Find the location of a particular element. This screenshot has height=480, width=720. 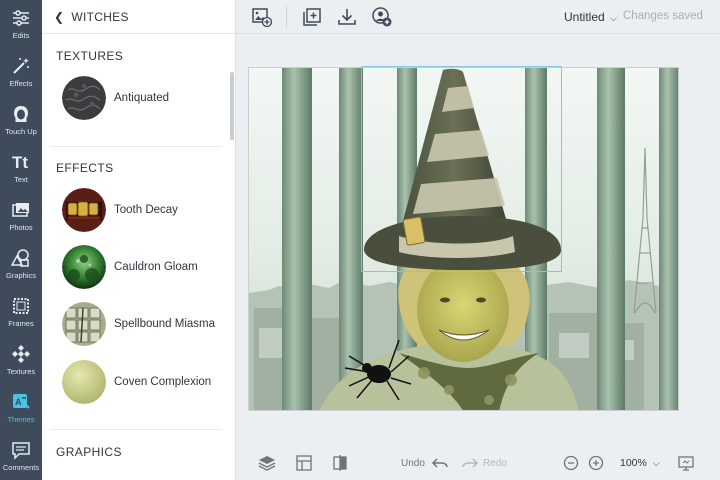

add-layer-icon is located at coordinates (312, 17).